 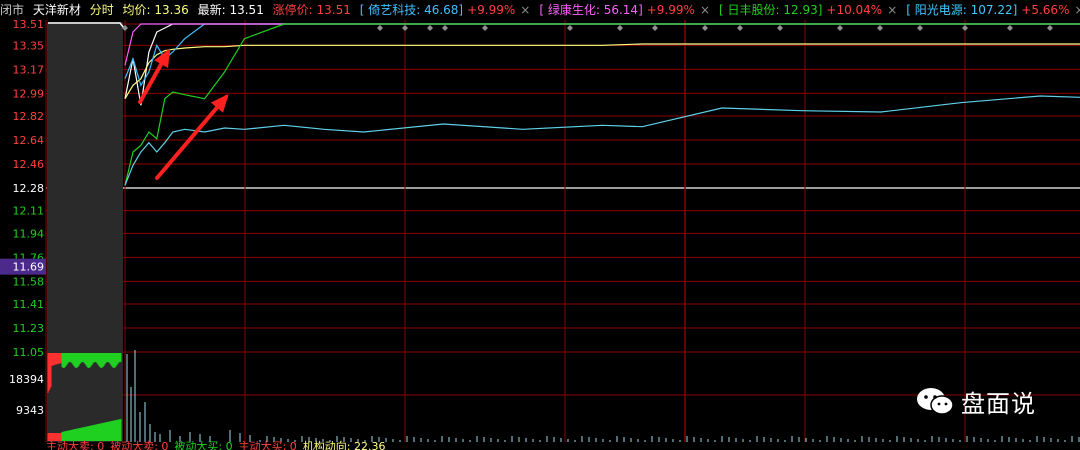 What do you see at coordinates (26, 379) in the screenshot?
I see `volume-tick-label: 18394` at bounding box center [26, 379].